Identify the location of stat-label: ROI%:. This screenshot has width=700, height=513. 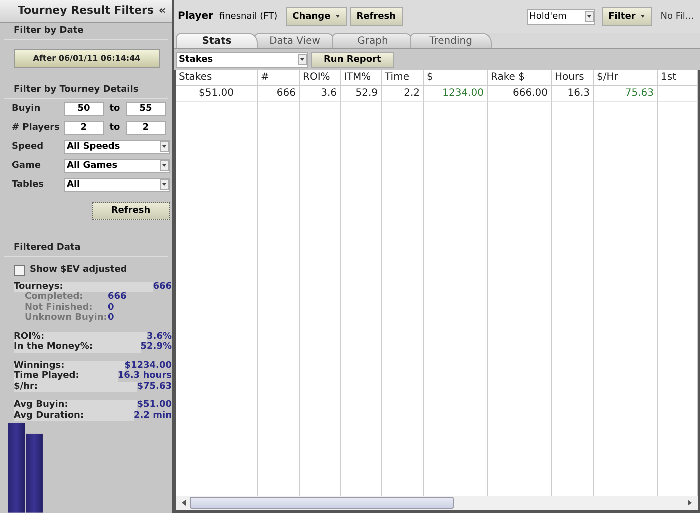
(81, 337).